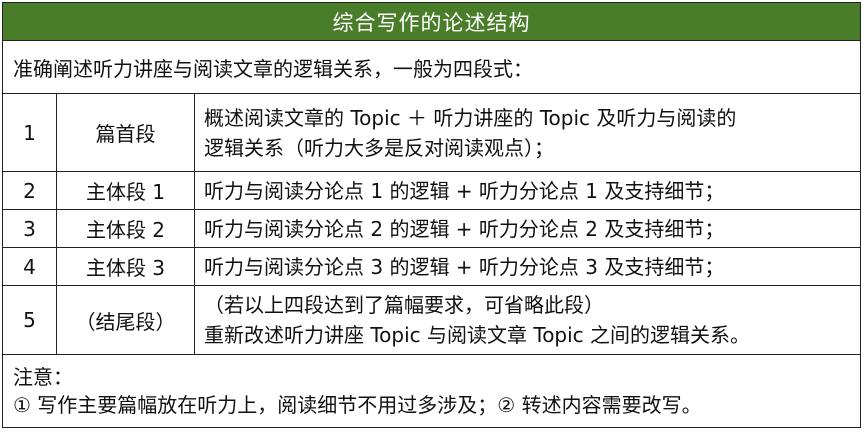 The image size is (866, 443). I want to click on description-line: 重新改述听力讲座 Topic 与阅读文章 Topic 之间的逻辑关系。, so click(477, 335).